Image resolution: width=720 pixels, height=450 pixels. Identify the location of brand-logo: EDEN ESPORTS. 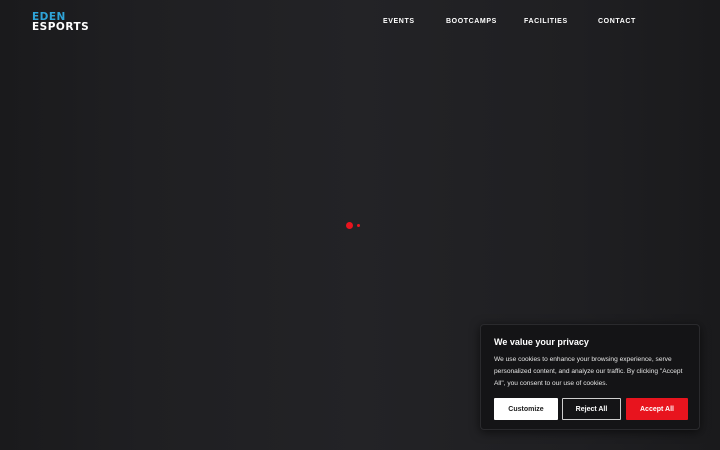
(64, 23).